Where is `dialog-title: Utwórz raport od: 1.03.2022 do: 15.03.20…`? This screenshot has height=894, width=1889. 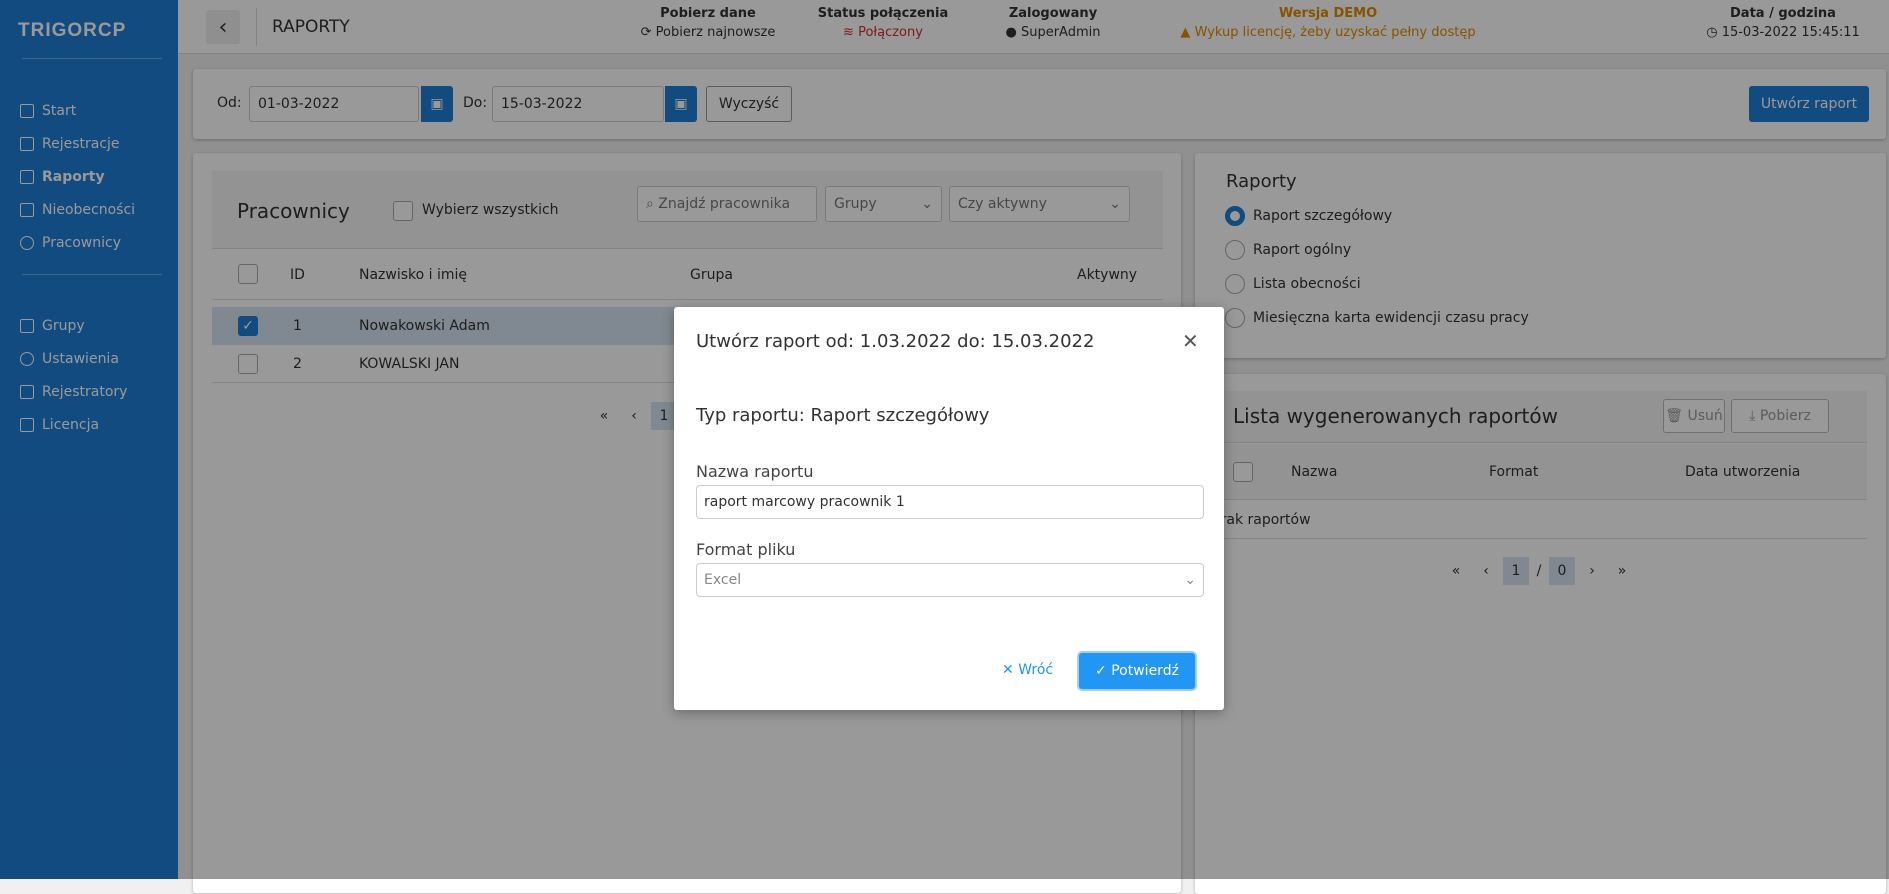
dialog-title: Utwórz raport od: 1.03.2022 do: 15.03.20… is located at coordinates (895, 341).